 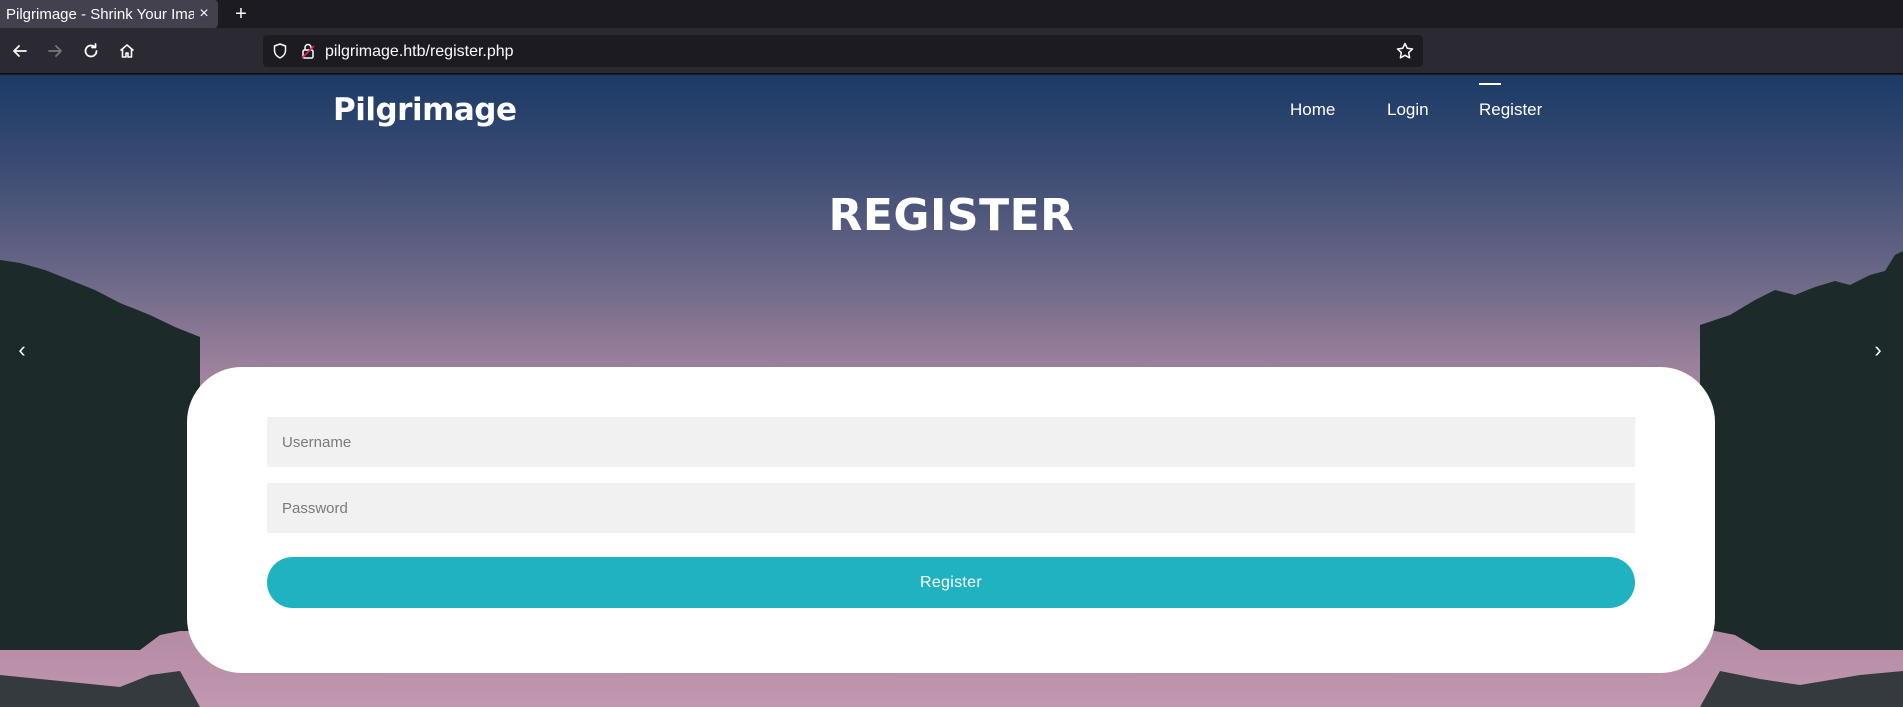 What do you see at coordinates (241, 14) in the screenshot?
I see `new-tab-button: +` at bounding box center [241, 14].